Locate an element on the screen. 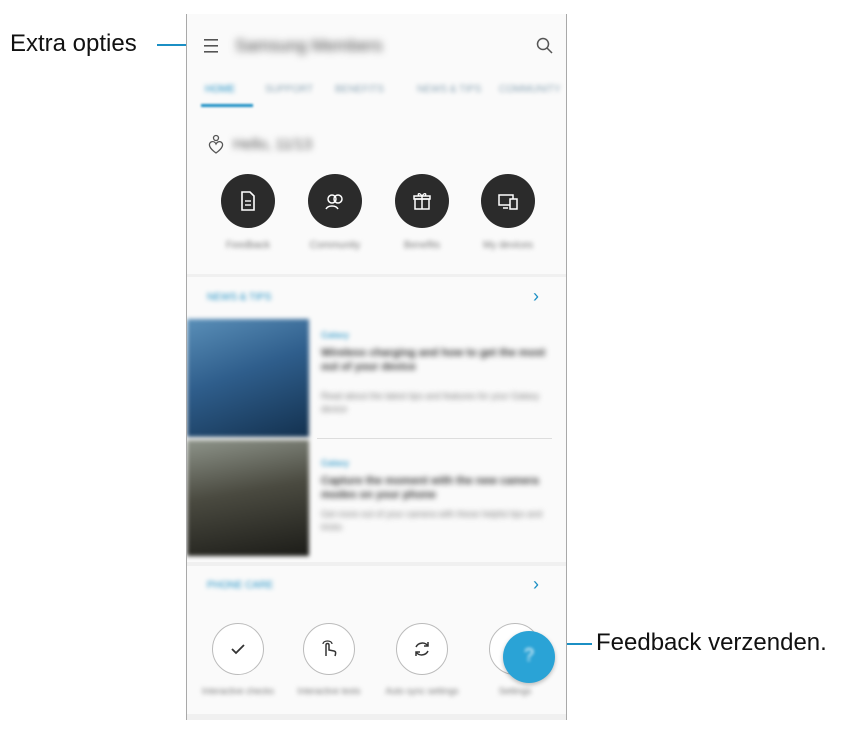  people-icon is located at coordinates (334, 202).